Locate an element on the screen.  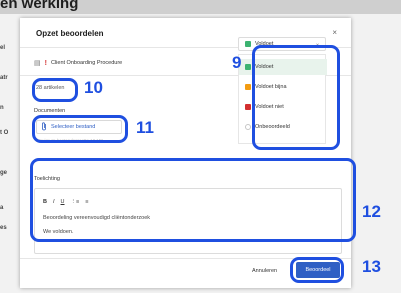
submit-button: Beoordeel is located at coordinates (318, 270).